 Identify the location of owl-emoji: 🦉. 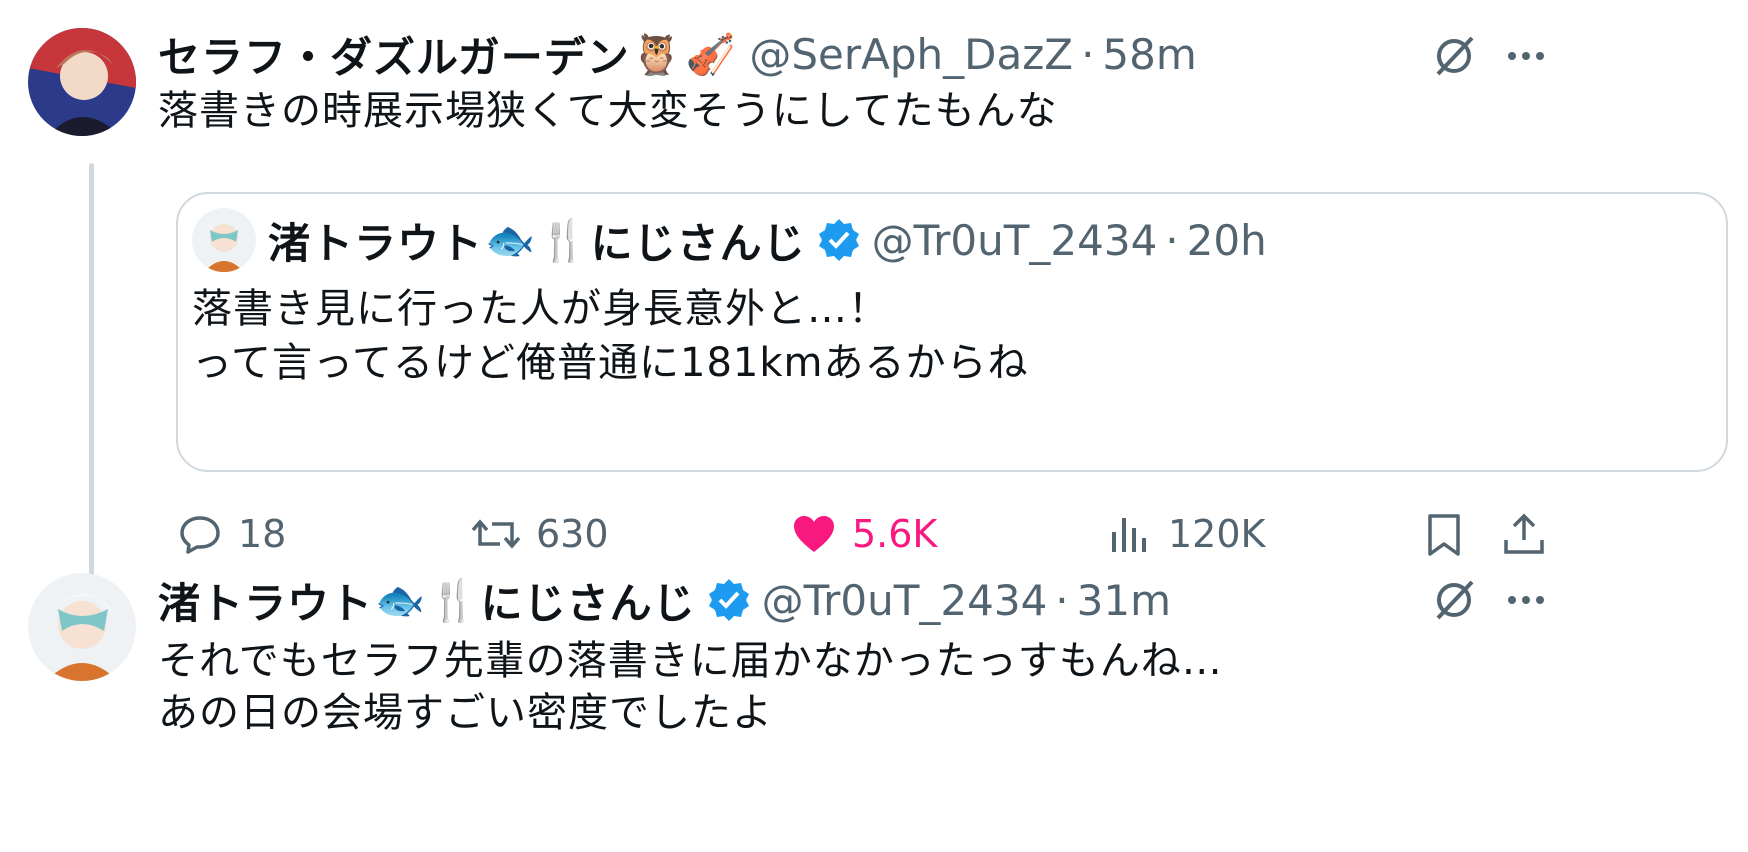
(656, 54).